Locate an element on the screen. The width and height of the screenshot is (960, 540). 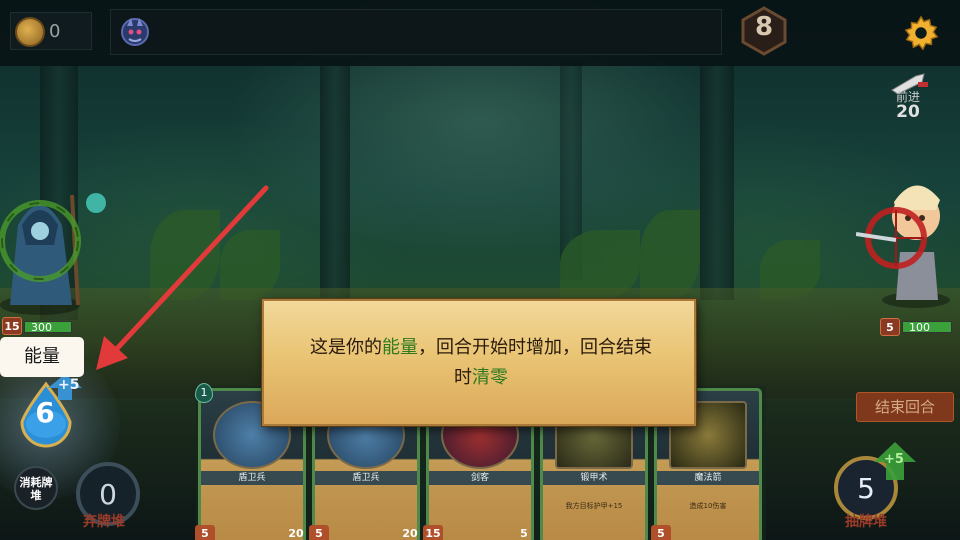
demon-icon is located at coordinates (135, 32).